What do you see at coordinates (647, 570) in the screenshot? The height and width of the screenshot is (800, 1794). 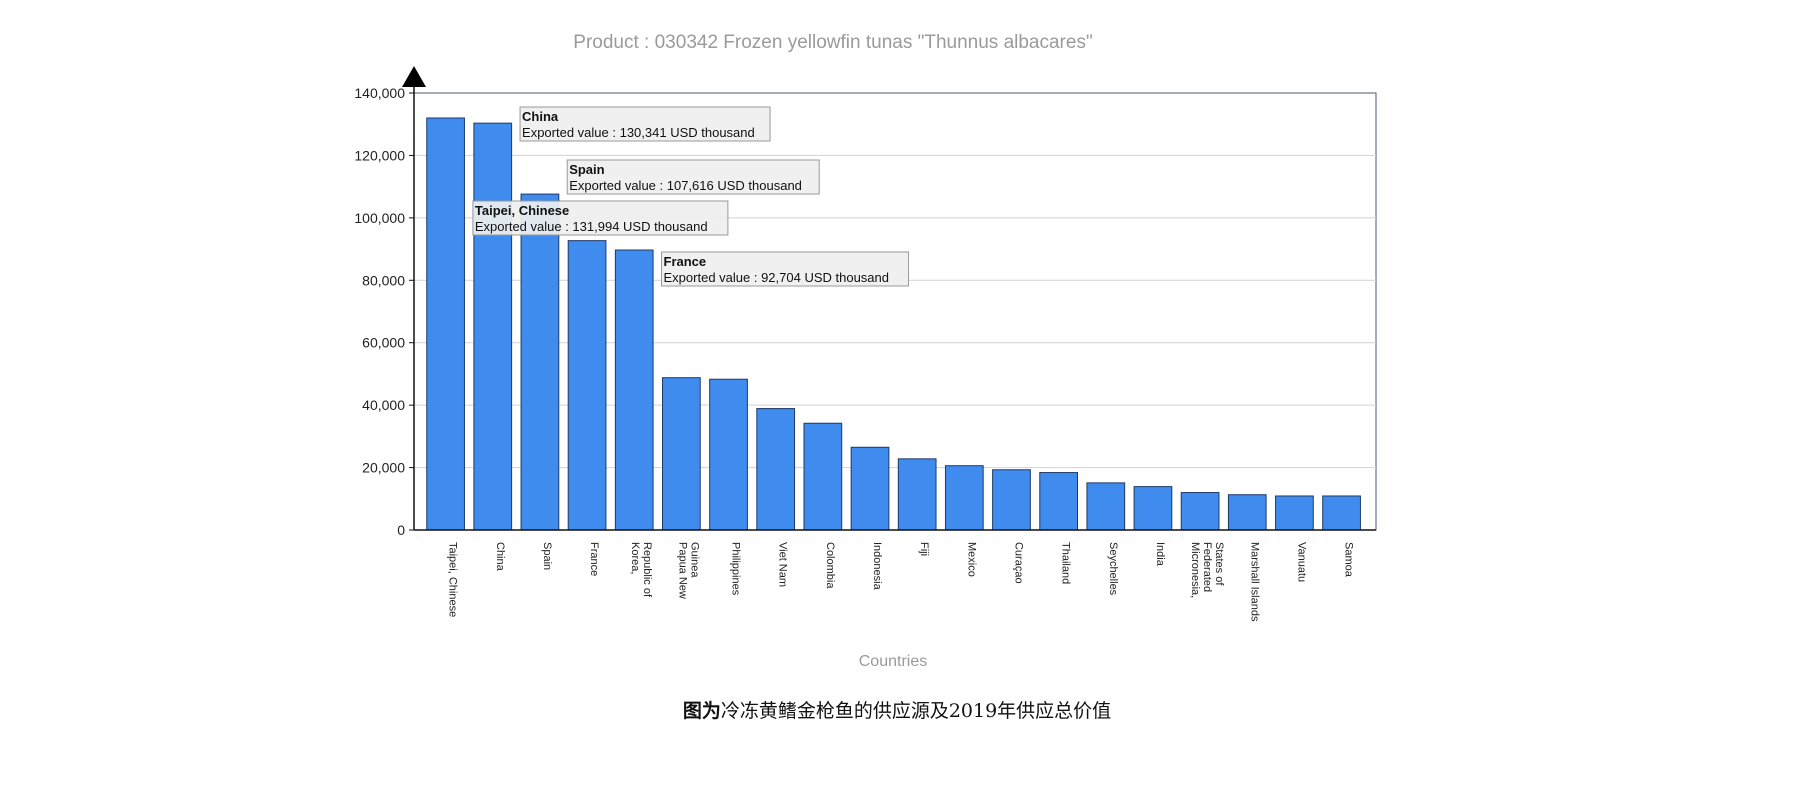 I see `x-tick-label: Republic of` at bounding box center [647, 570].